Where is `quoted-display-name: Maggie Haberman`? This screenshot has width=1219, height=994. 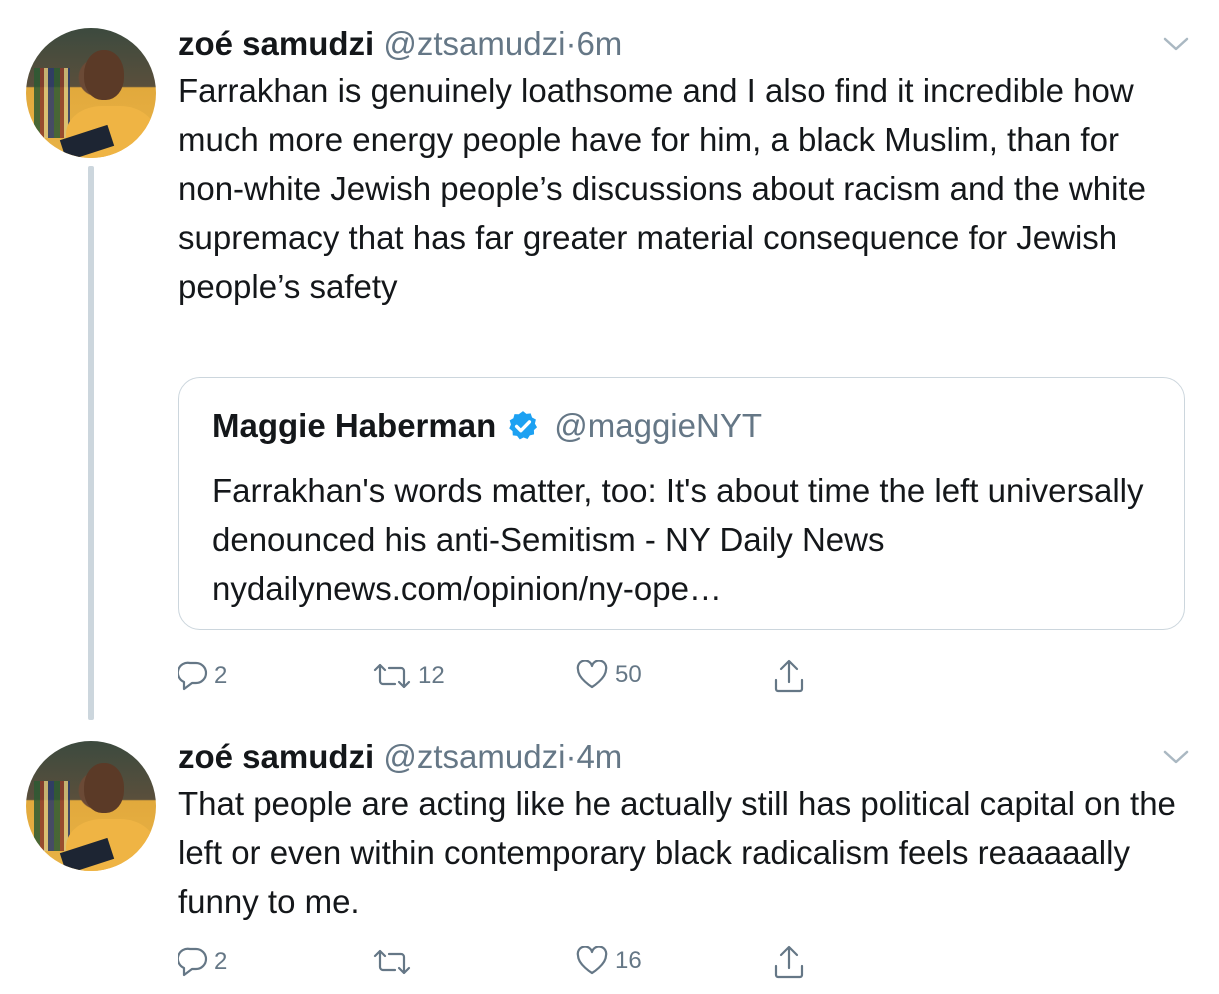 quoted-display-name: Maggie Haberman is located at coordinates (354, 425).